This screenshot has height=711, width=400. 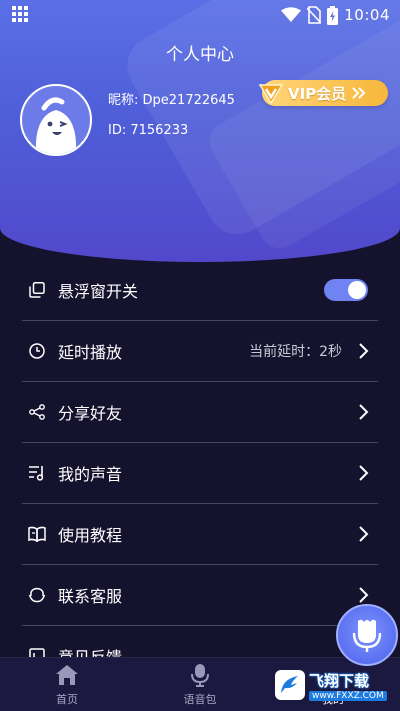 I want to click on watermark: 飞翔下载 www.FXXZ.COM, so click(x=335, y=685).